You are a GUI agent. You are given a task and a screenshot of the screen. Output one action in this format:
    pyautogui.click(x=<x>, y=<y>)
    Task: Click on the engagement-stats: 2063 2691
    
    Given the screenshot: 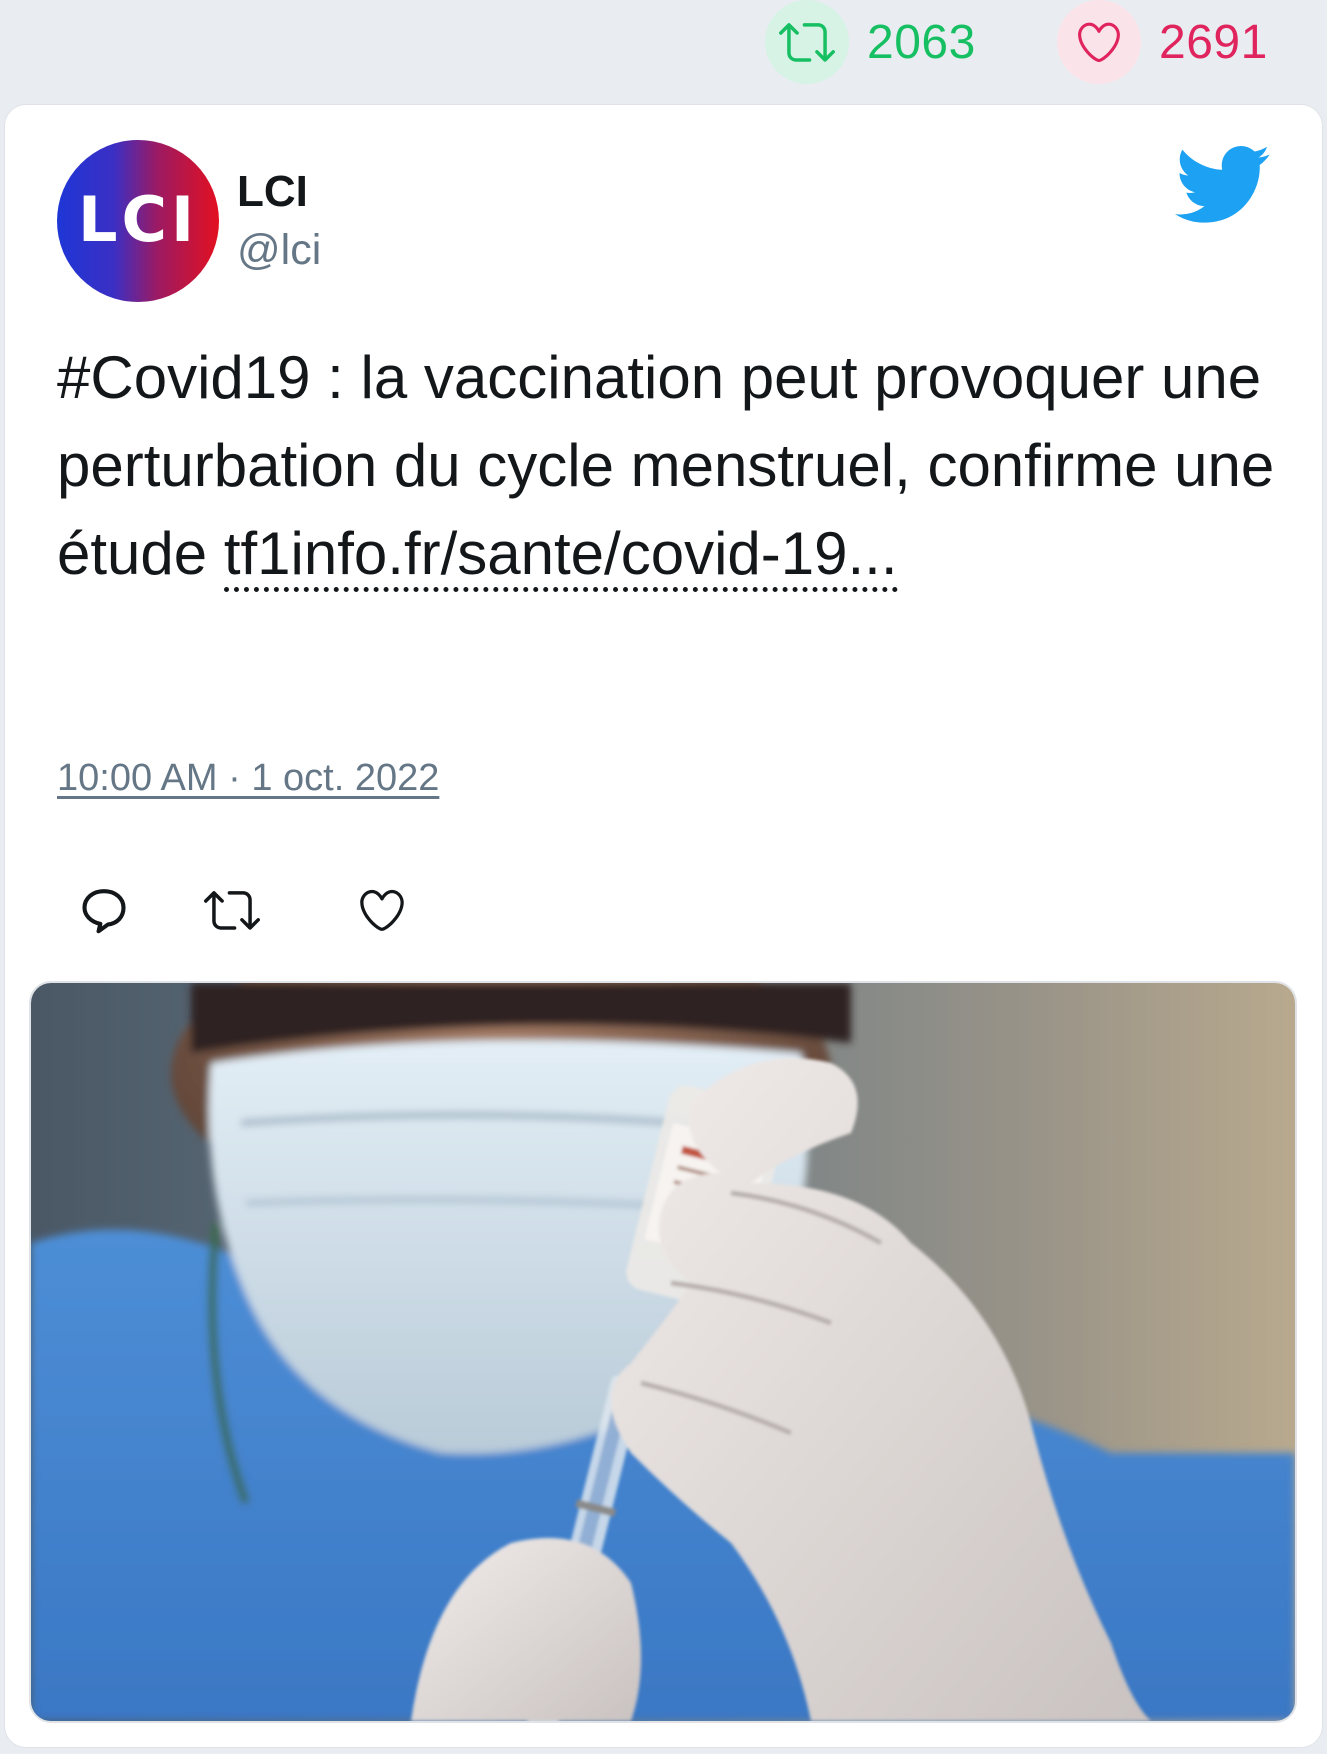 What is the action you would take?
    pyautogui.click(x=663, y=50)
    